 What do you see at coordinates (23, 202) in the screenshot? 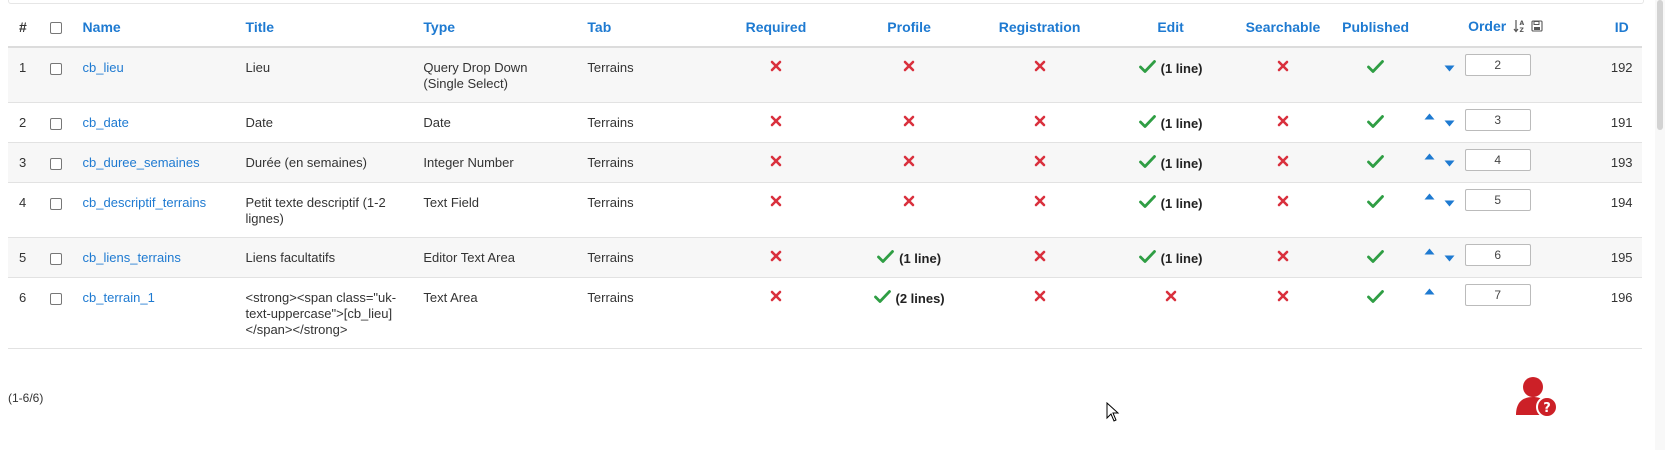
I see `n-text: 4` at bounding box center [23, 202].